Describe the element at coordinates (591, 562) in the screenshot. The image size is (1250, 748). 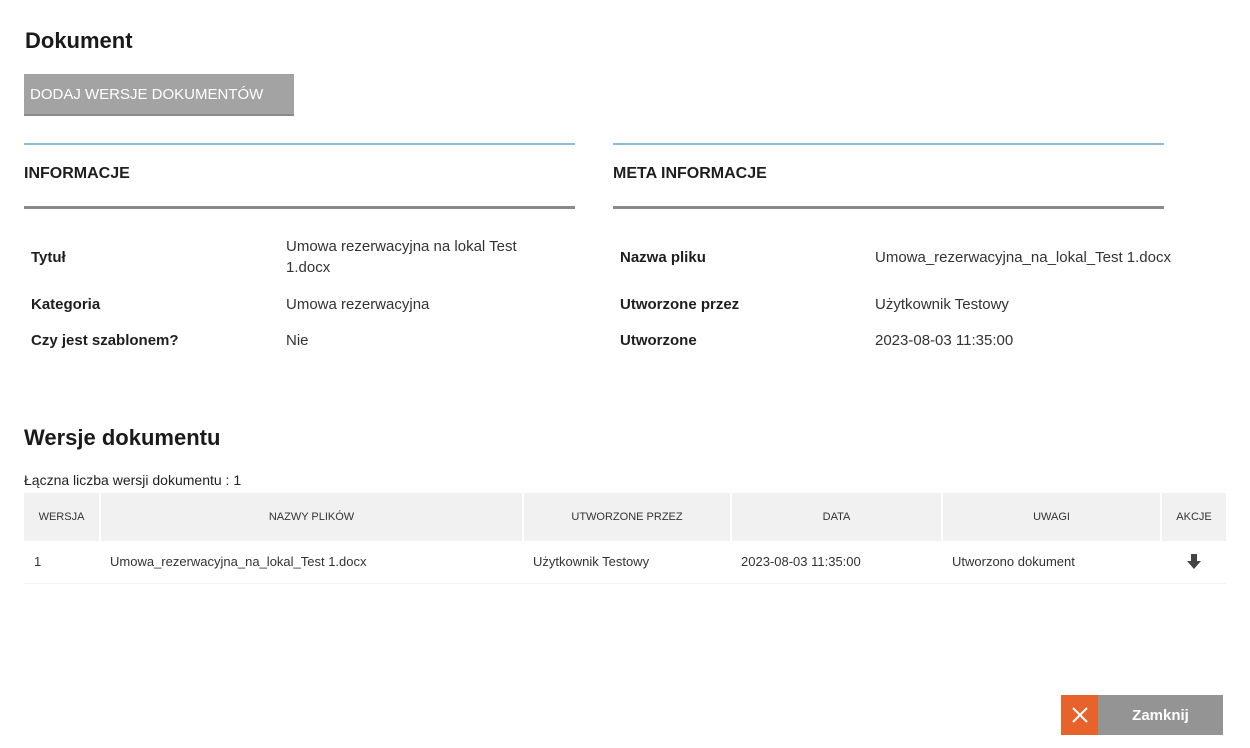
I see `cell-created-by: Użytkownik Testowy` at that location.